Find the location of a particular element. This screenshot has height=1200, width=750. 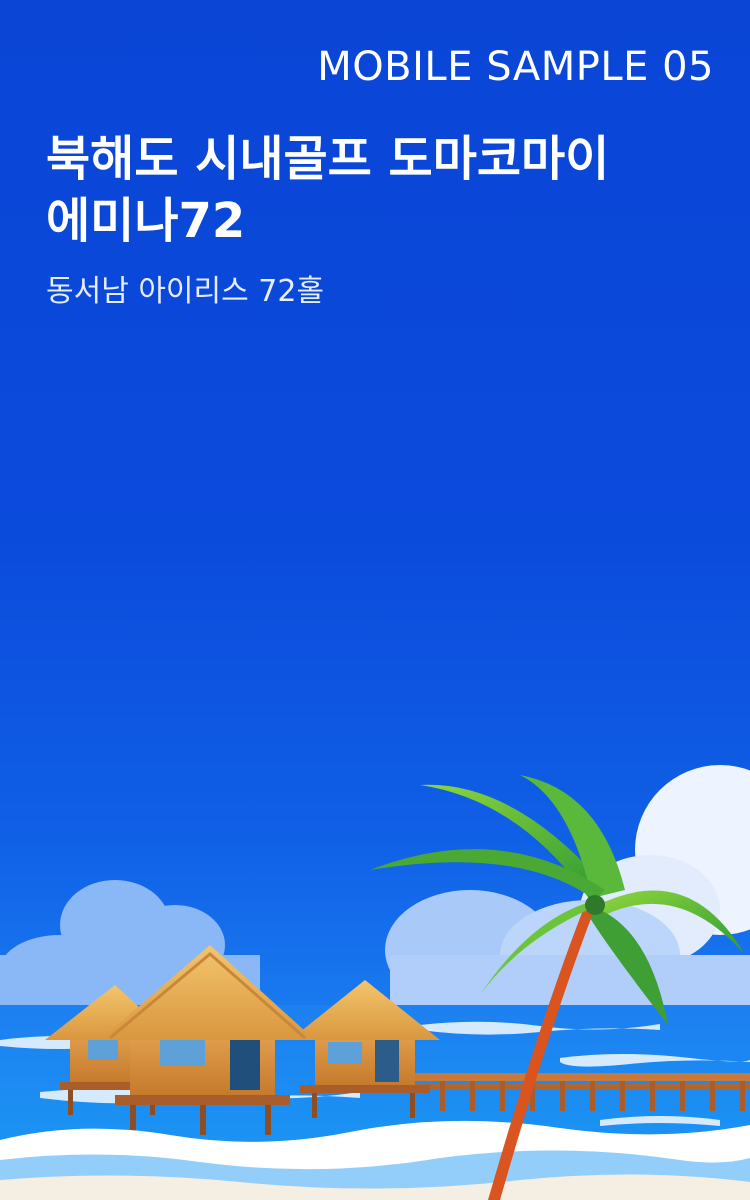

page-subtitle: 동서남 아이리스 72홀 is located at coordinates (185, 291).